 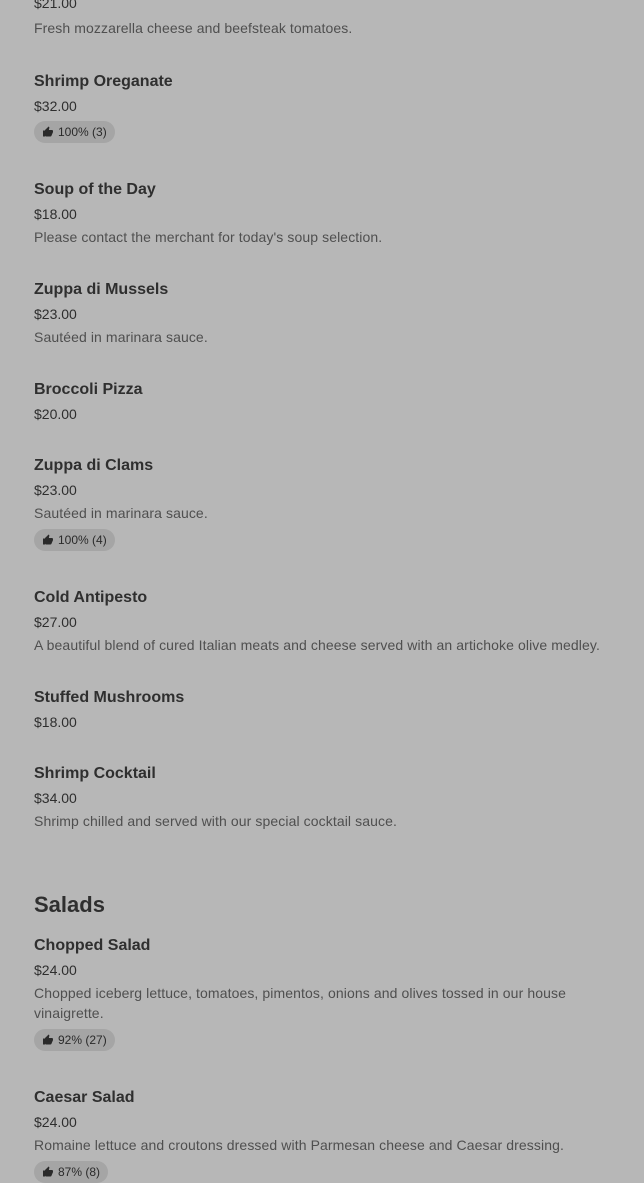 I want to click on rating-text: 100% (3), so click(x=82, y=132).